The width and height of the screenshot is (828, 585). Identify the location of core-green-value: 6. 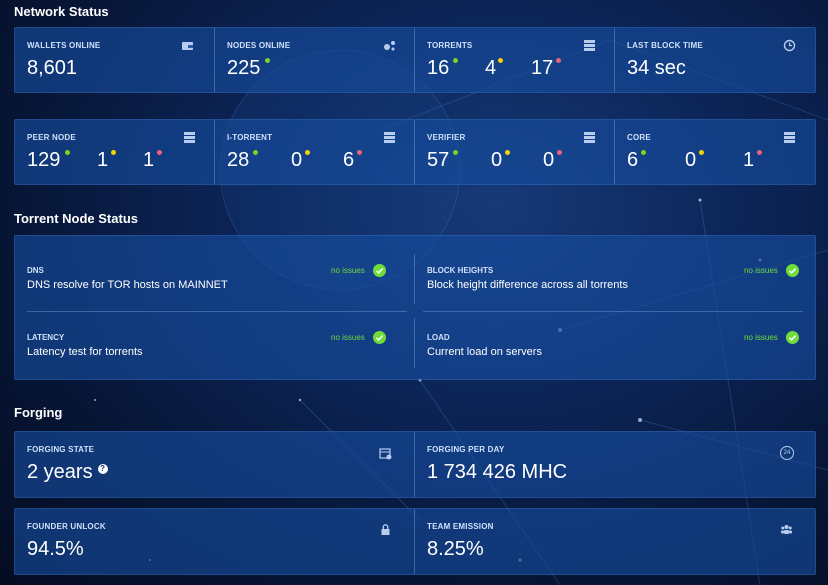
(633, 160).